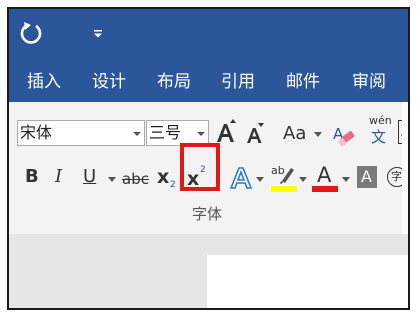 The height and width of the screenshot is (318, 418). What do you see at coordinates (378, 137) in the screenshot?
I see `phonetic-guide-button: 文` at bounding box center [378, 137].